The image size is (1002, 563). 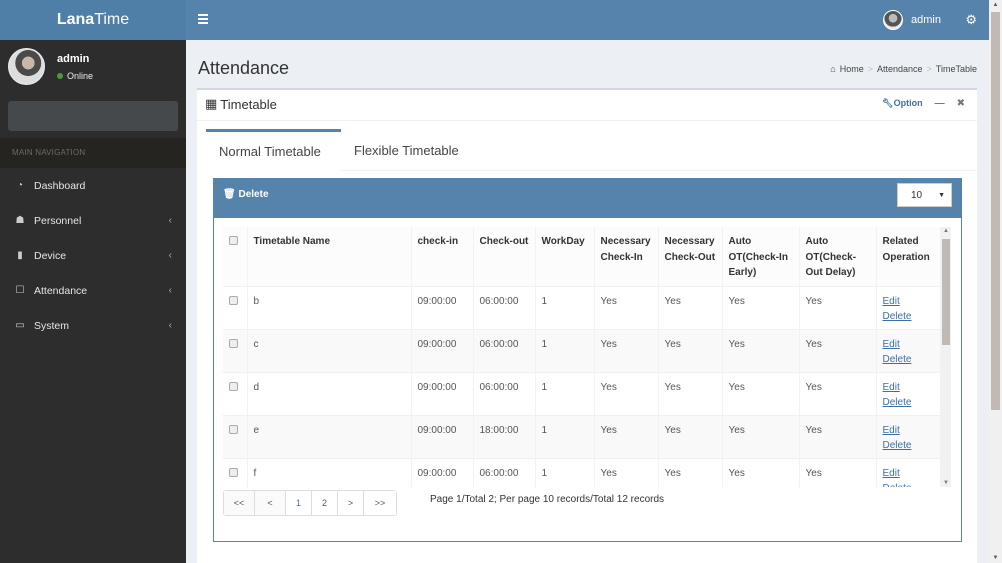 What do you see at coordinates (329, 393) in the screenshot?
I see `timetable-name-cell: d` at bounding box center [329, 393].